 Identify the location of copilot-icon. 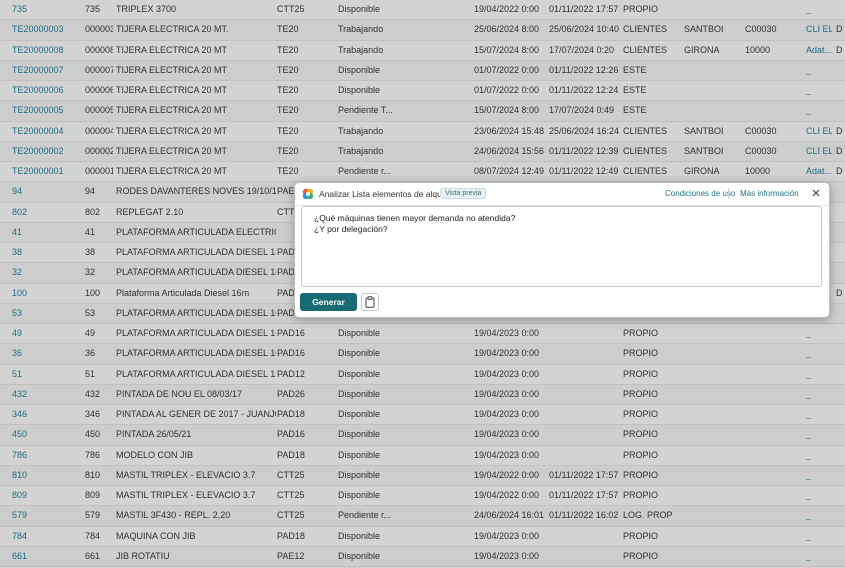
(308, 194).